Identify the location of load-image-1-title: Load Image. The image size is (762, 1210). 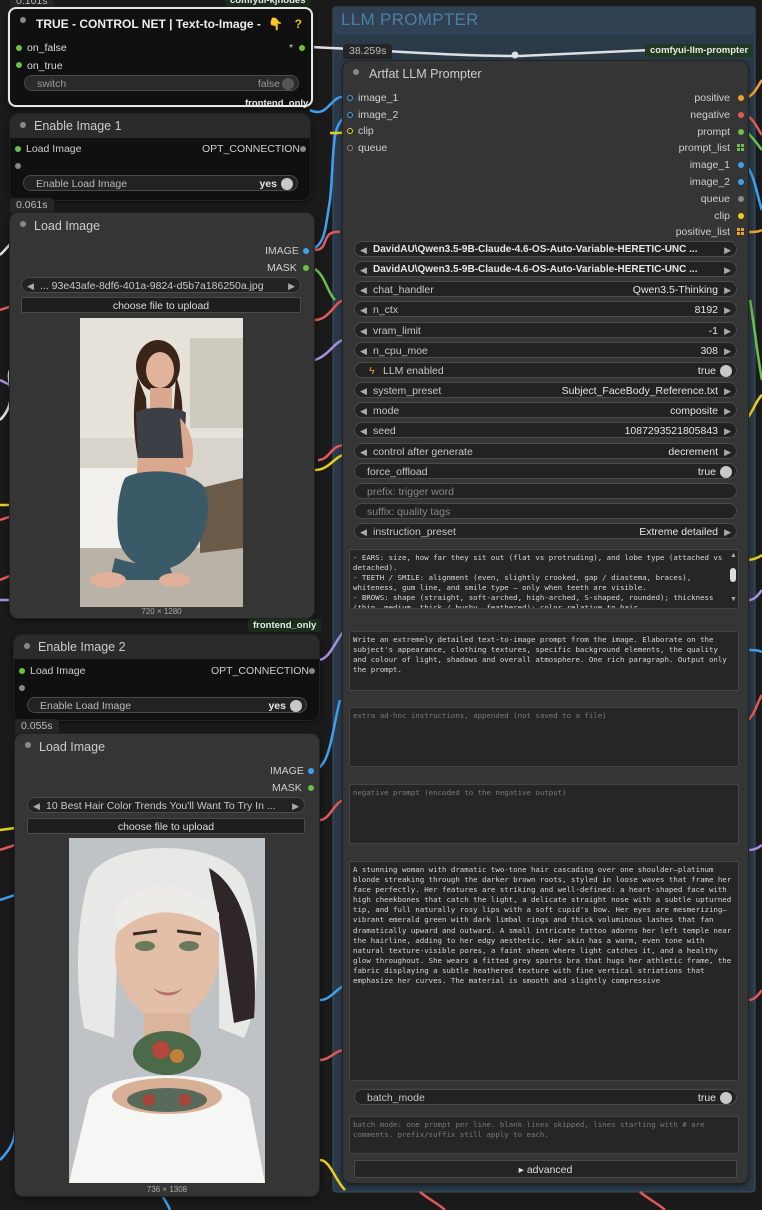
(162, 226).